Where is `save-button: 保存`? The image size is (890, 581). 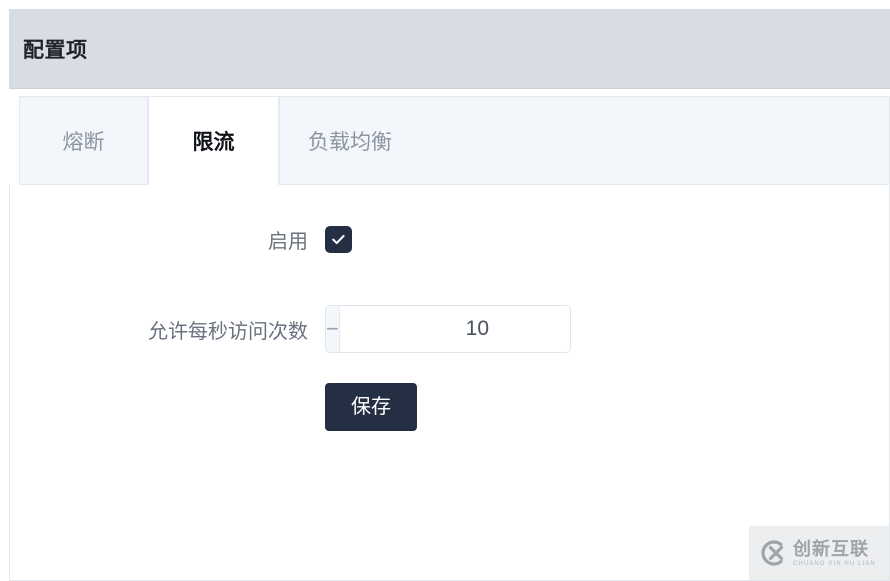
save-button: 保存 is located at coordinates (371, 407).